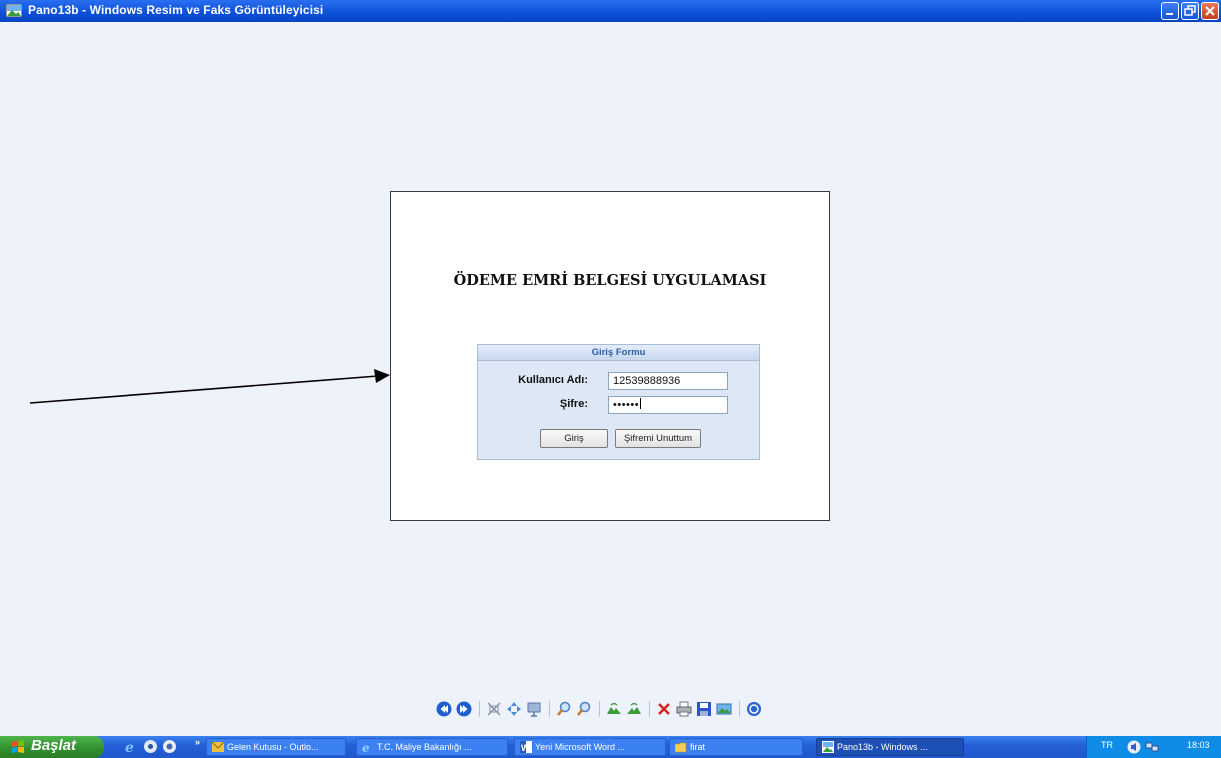  I want to click on start-label: Başlat, so click(54, 745).